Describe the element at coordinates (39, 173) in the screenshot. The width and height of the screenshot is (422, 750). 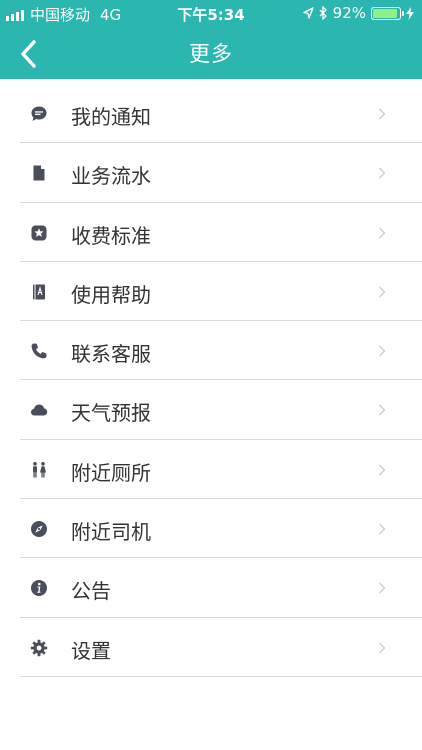
I see `document-icon` at that location.